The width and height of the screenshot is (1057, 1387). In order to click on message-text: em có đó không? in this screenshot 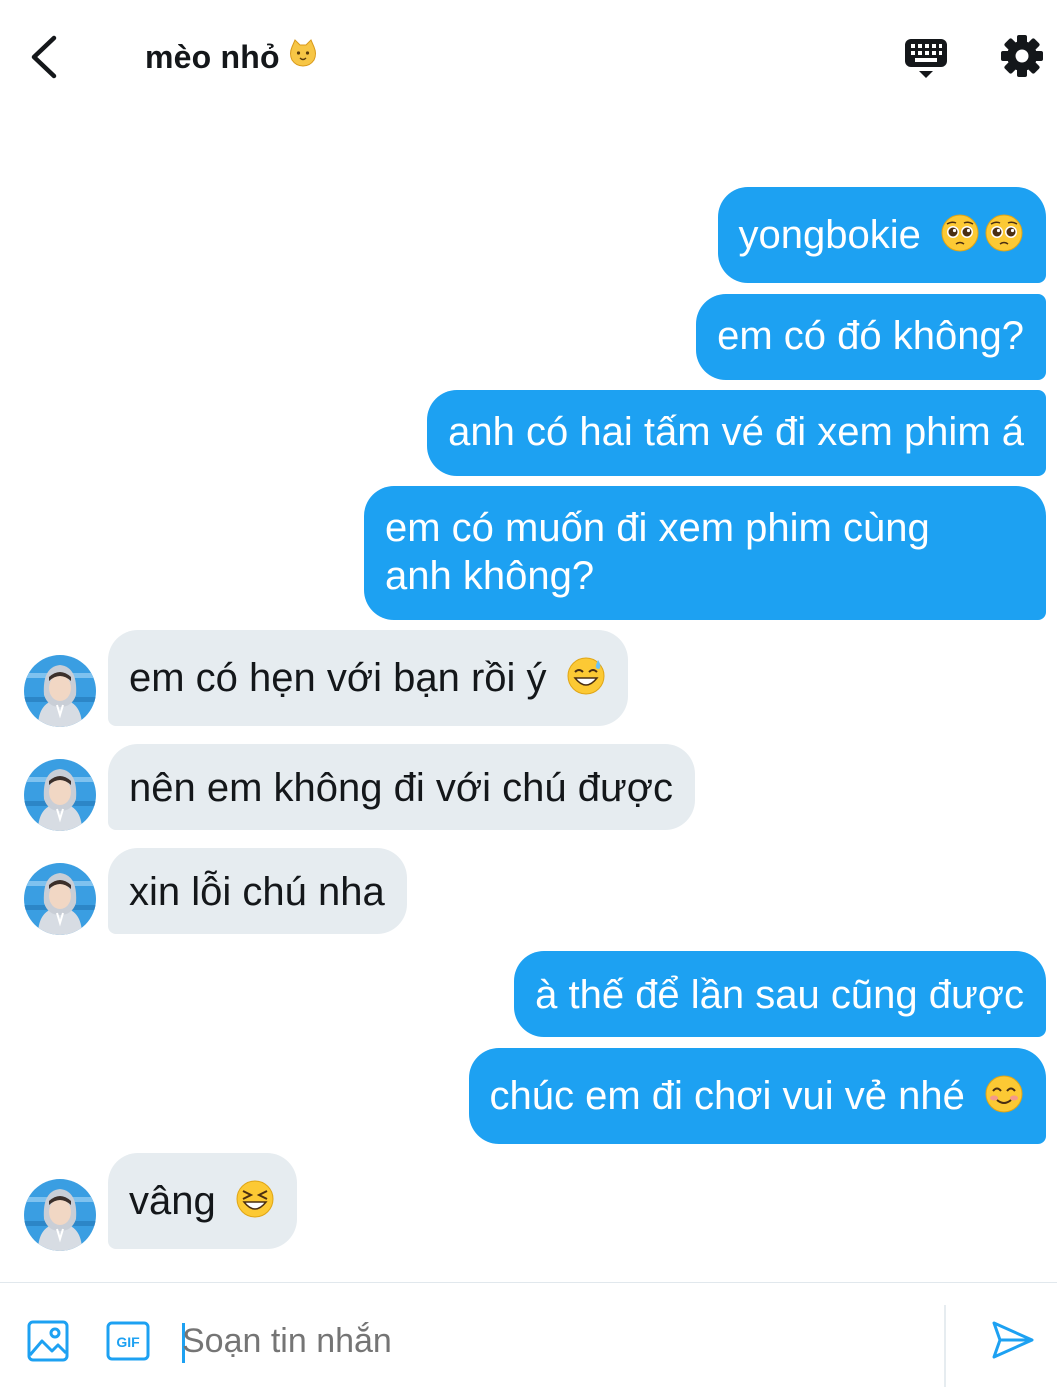, I will do `click(870, 336)`.